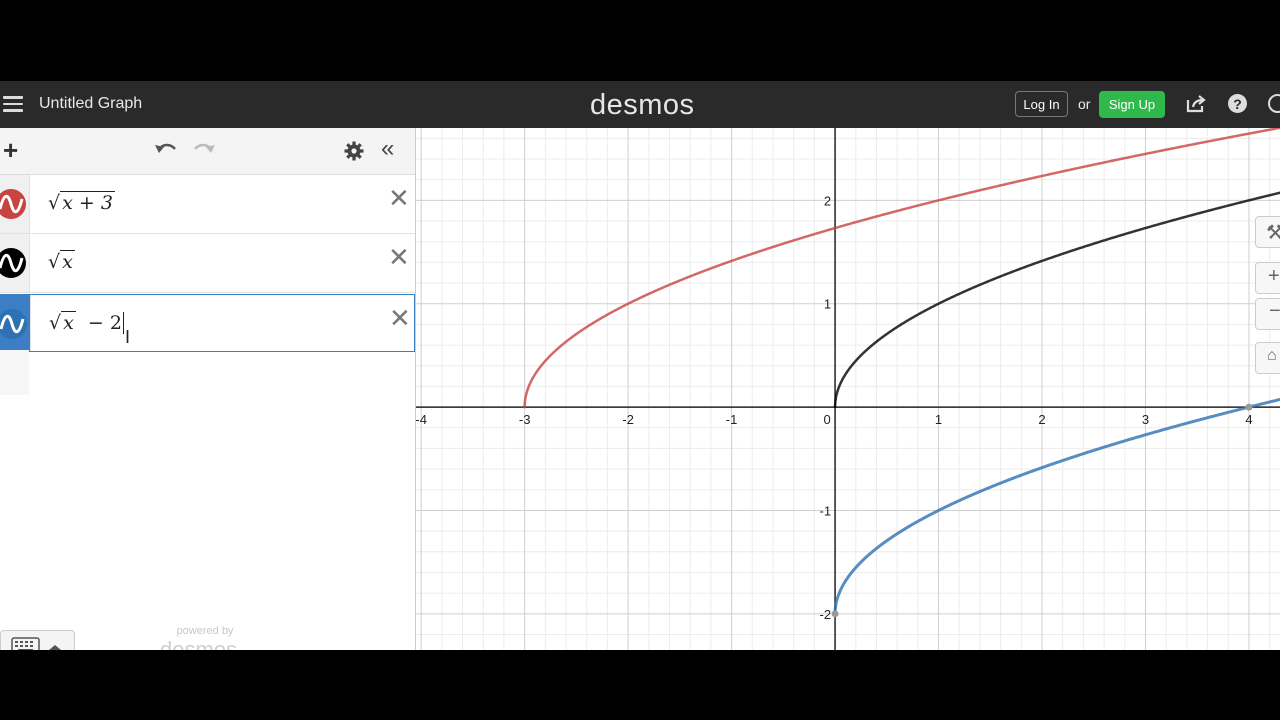 Image resolution: width=1280 pixels, height=720 pixels. I want to click on y-tick-label: -2, so click(826, 614).